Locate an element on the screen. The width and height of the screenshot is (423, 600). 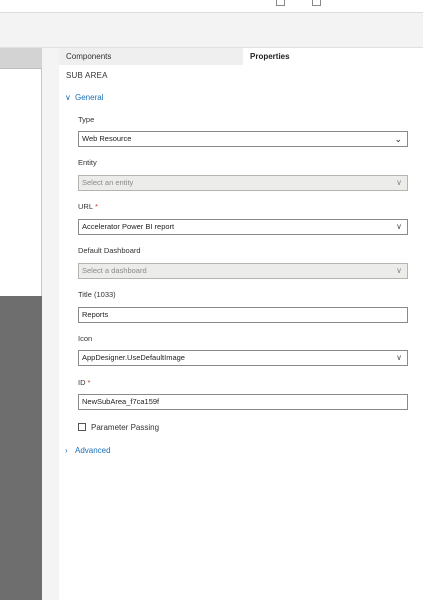
canvas-panel is located at coordinates (21, 324).